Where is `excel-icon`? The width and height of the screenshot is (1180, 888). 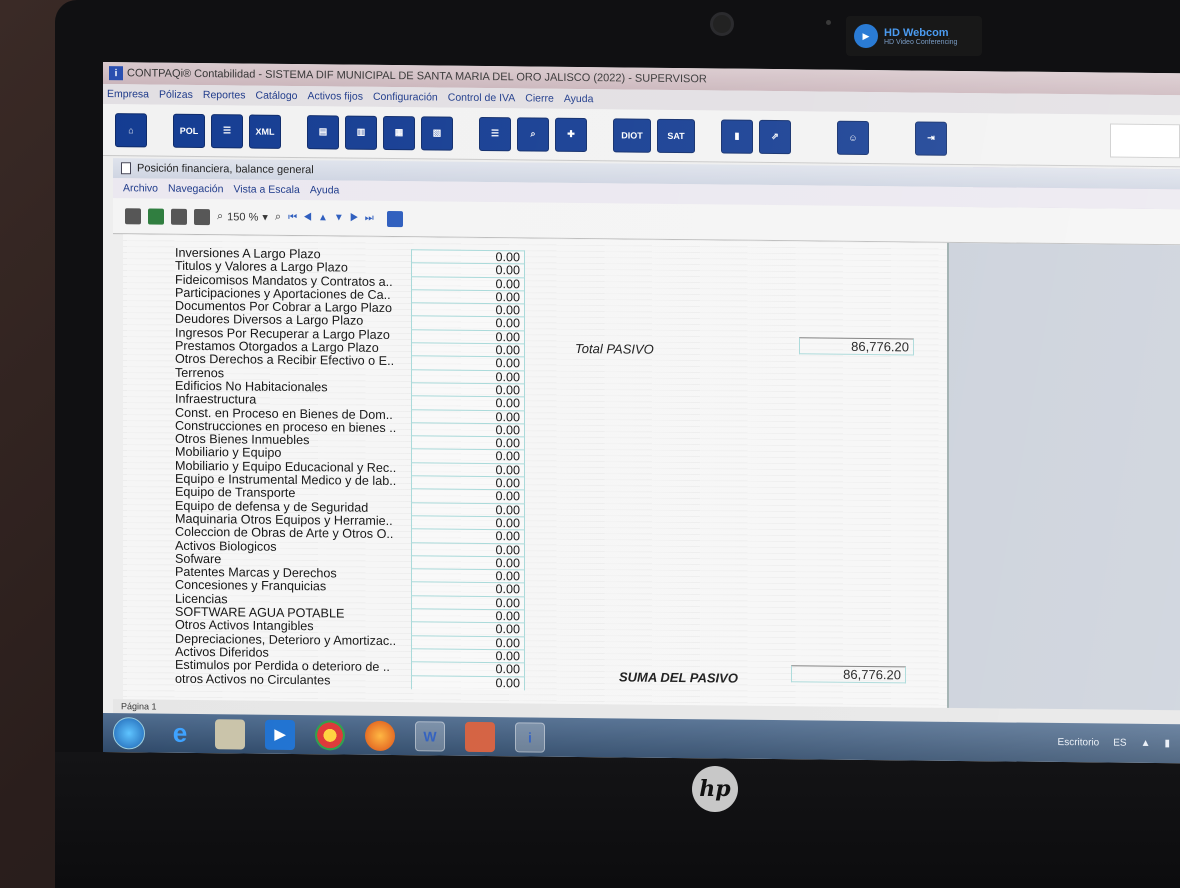
excel-icon is located at coordinates (156, 216).